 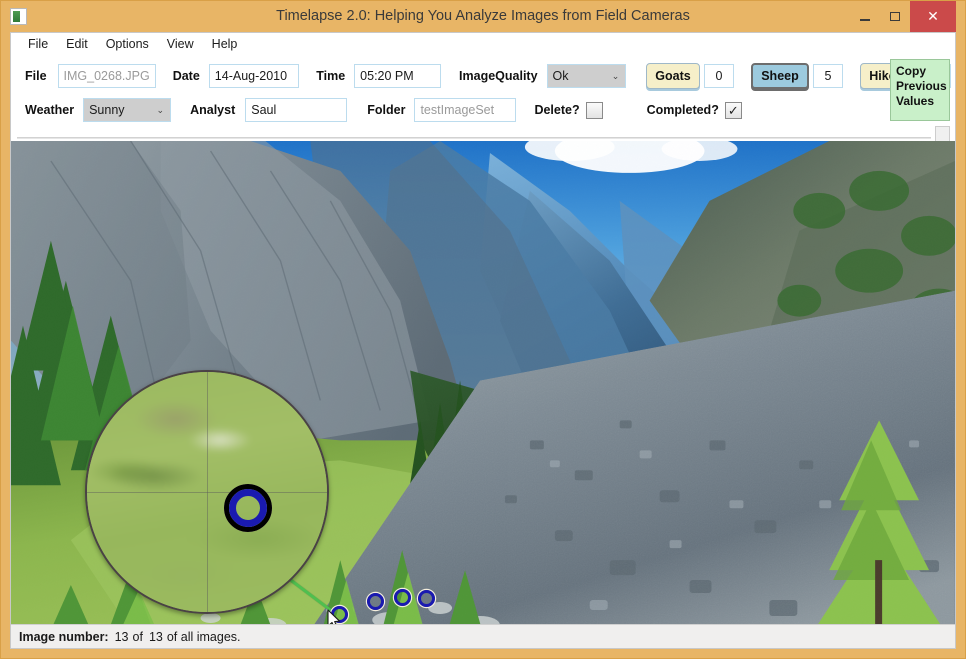 What do you see at coordinates (557, 110) in the screenshot?
I see `delete-label: Delete?` at bounding box center [557, 110].